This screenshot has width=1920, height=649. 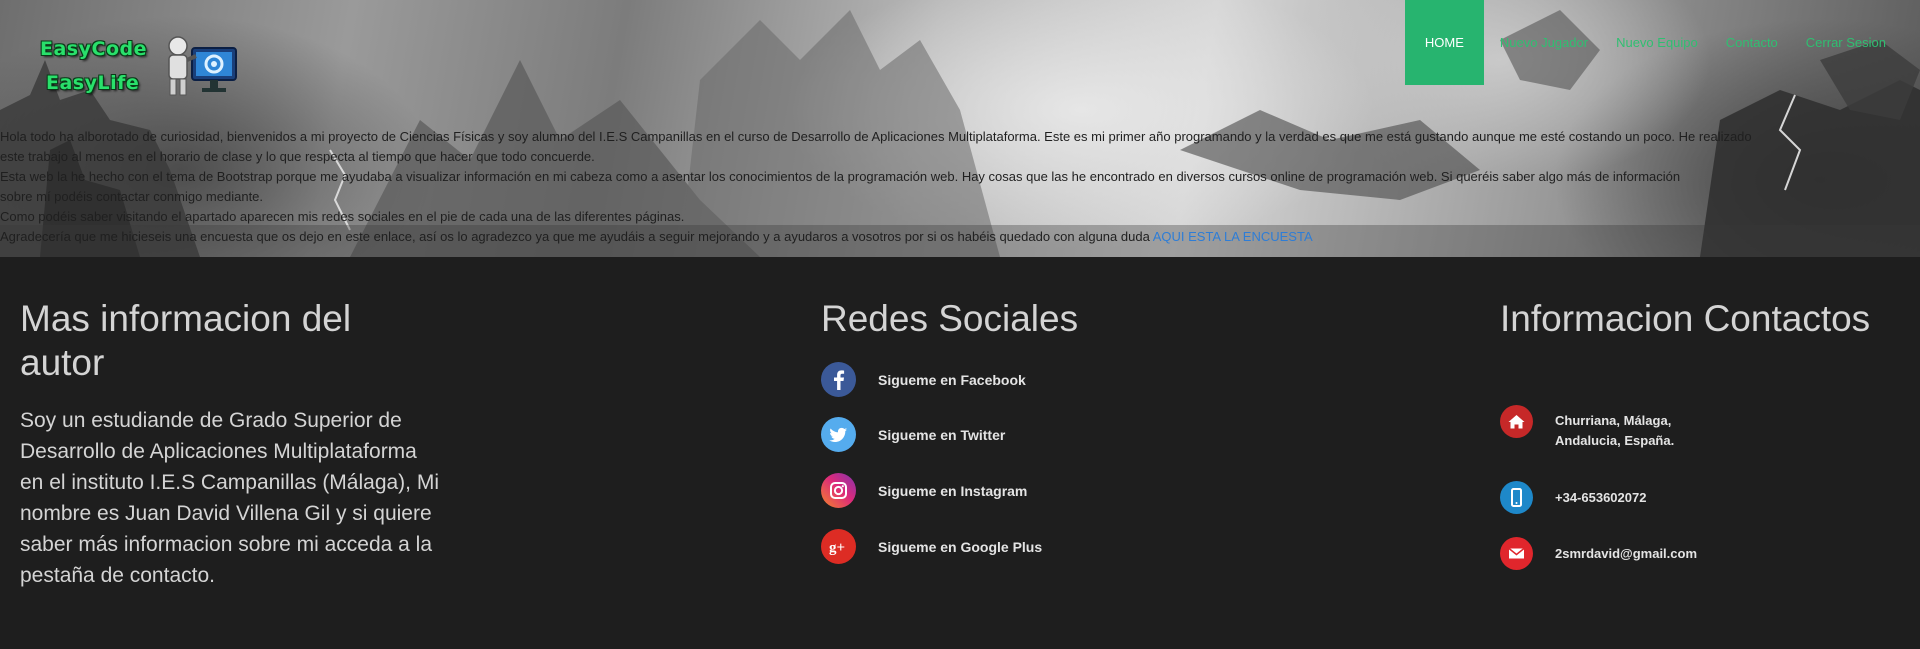 I want to click on contact-address: Churriana, Málaga, Andalucia, España., so click(x=1587, y=428).